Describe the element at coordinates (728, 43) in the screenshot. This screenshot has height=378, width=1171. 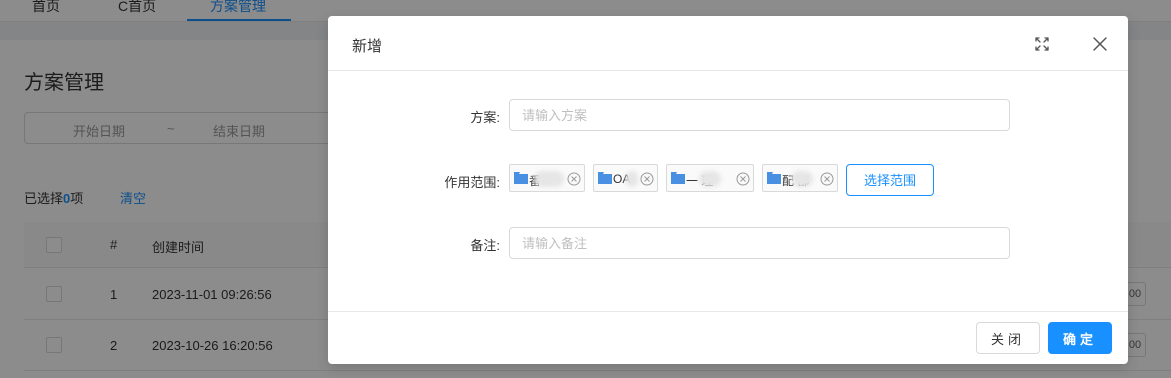
I see `modal-header: 新增` at that location.